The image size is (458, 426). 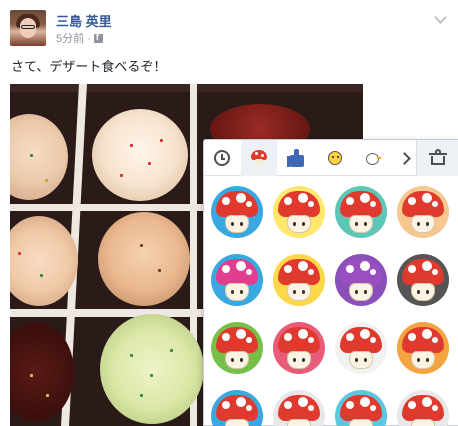 I want to click on cupcake, so click(x=144, y=259).